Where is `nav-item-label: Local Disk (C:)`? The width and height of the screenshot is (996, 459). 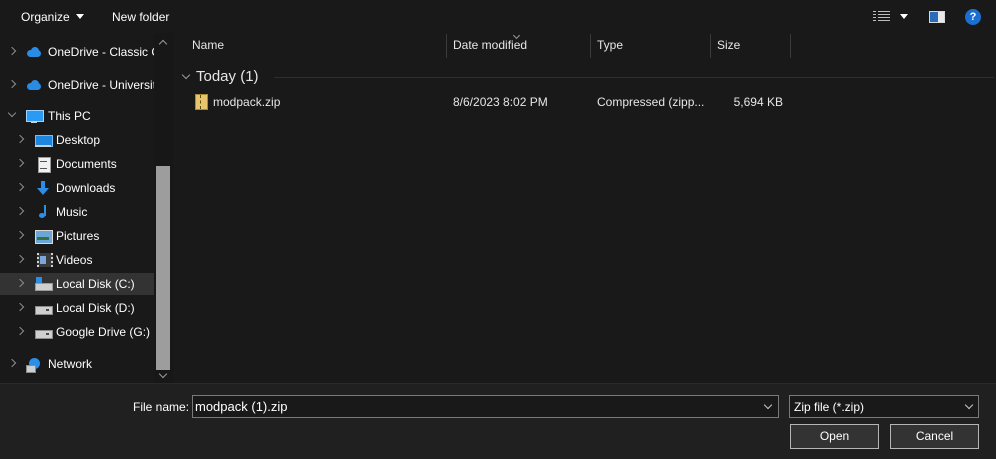
nav-item-label: Local Disk (C:) is located at coordinates (95, 284).